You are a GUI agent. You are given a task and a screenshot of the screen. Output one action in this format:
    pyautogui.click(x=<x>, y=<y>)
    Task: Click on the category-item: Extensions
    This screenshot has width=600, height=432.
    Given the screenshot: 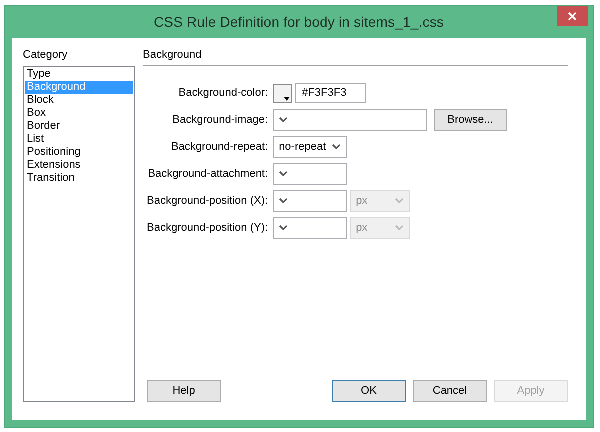 What is the action you would take?
    pyautogui.click(x=79, y=165)
    